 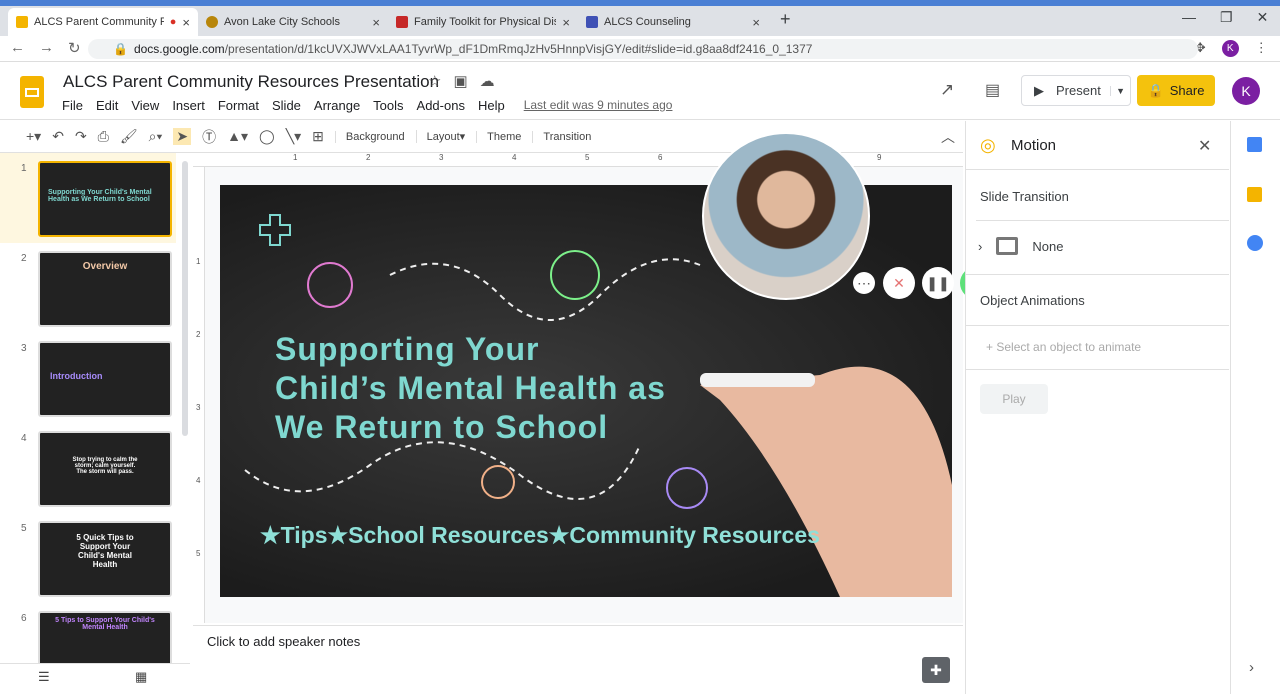 I want to click on transition-preview-icon, so click(x=1007, y=246).